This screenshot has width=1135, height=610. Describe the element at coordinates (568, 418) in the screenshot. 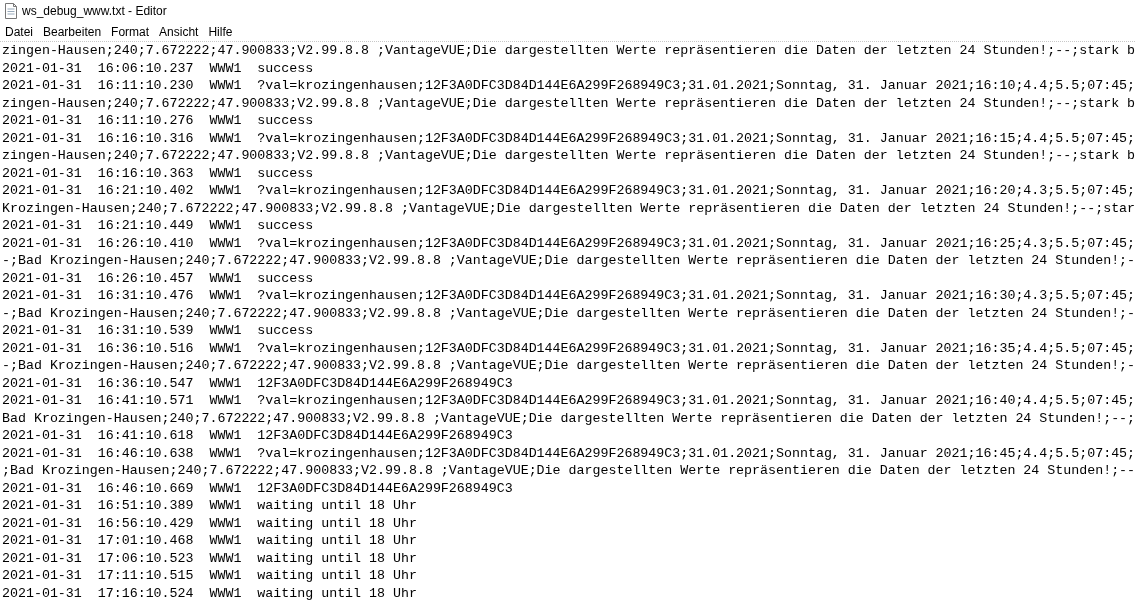

I see `text-line: Bad Krozingen-Hausen;240;7.672222;47.900833;V2.99.8.8 ;VantageVUE;Die dargestellten Werte repräsentieren die Daten der letzten 24 Stunden!;--;` at that location.